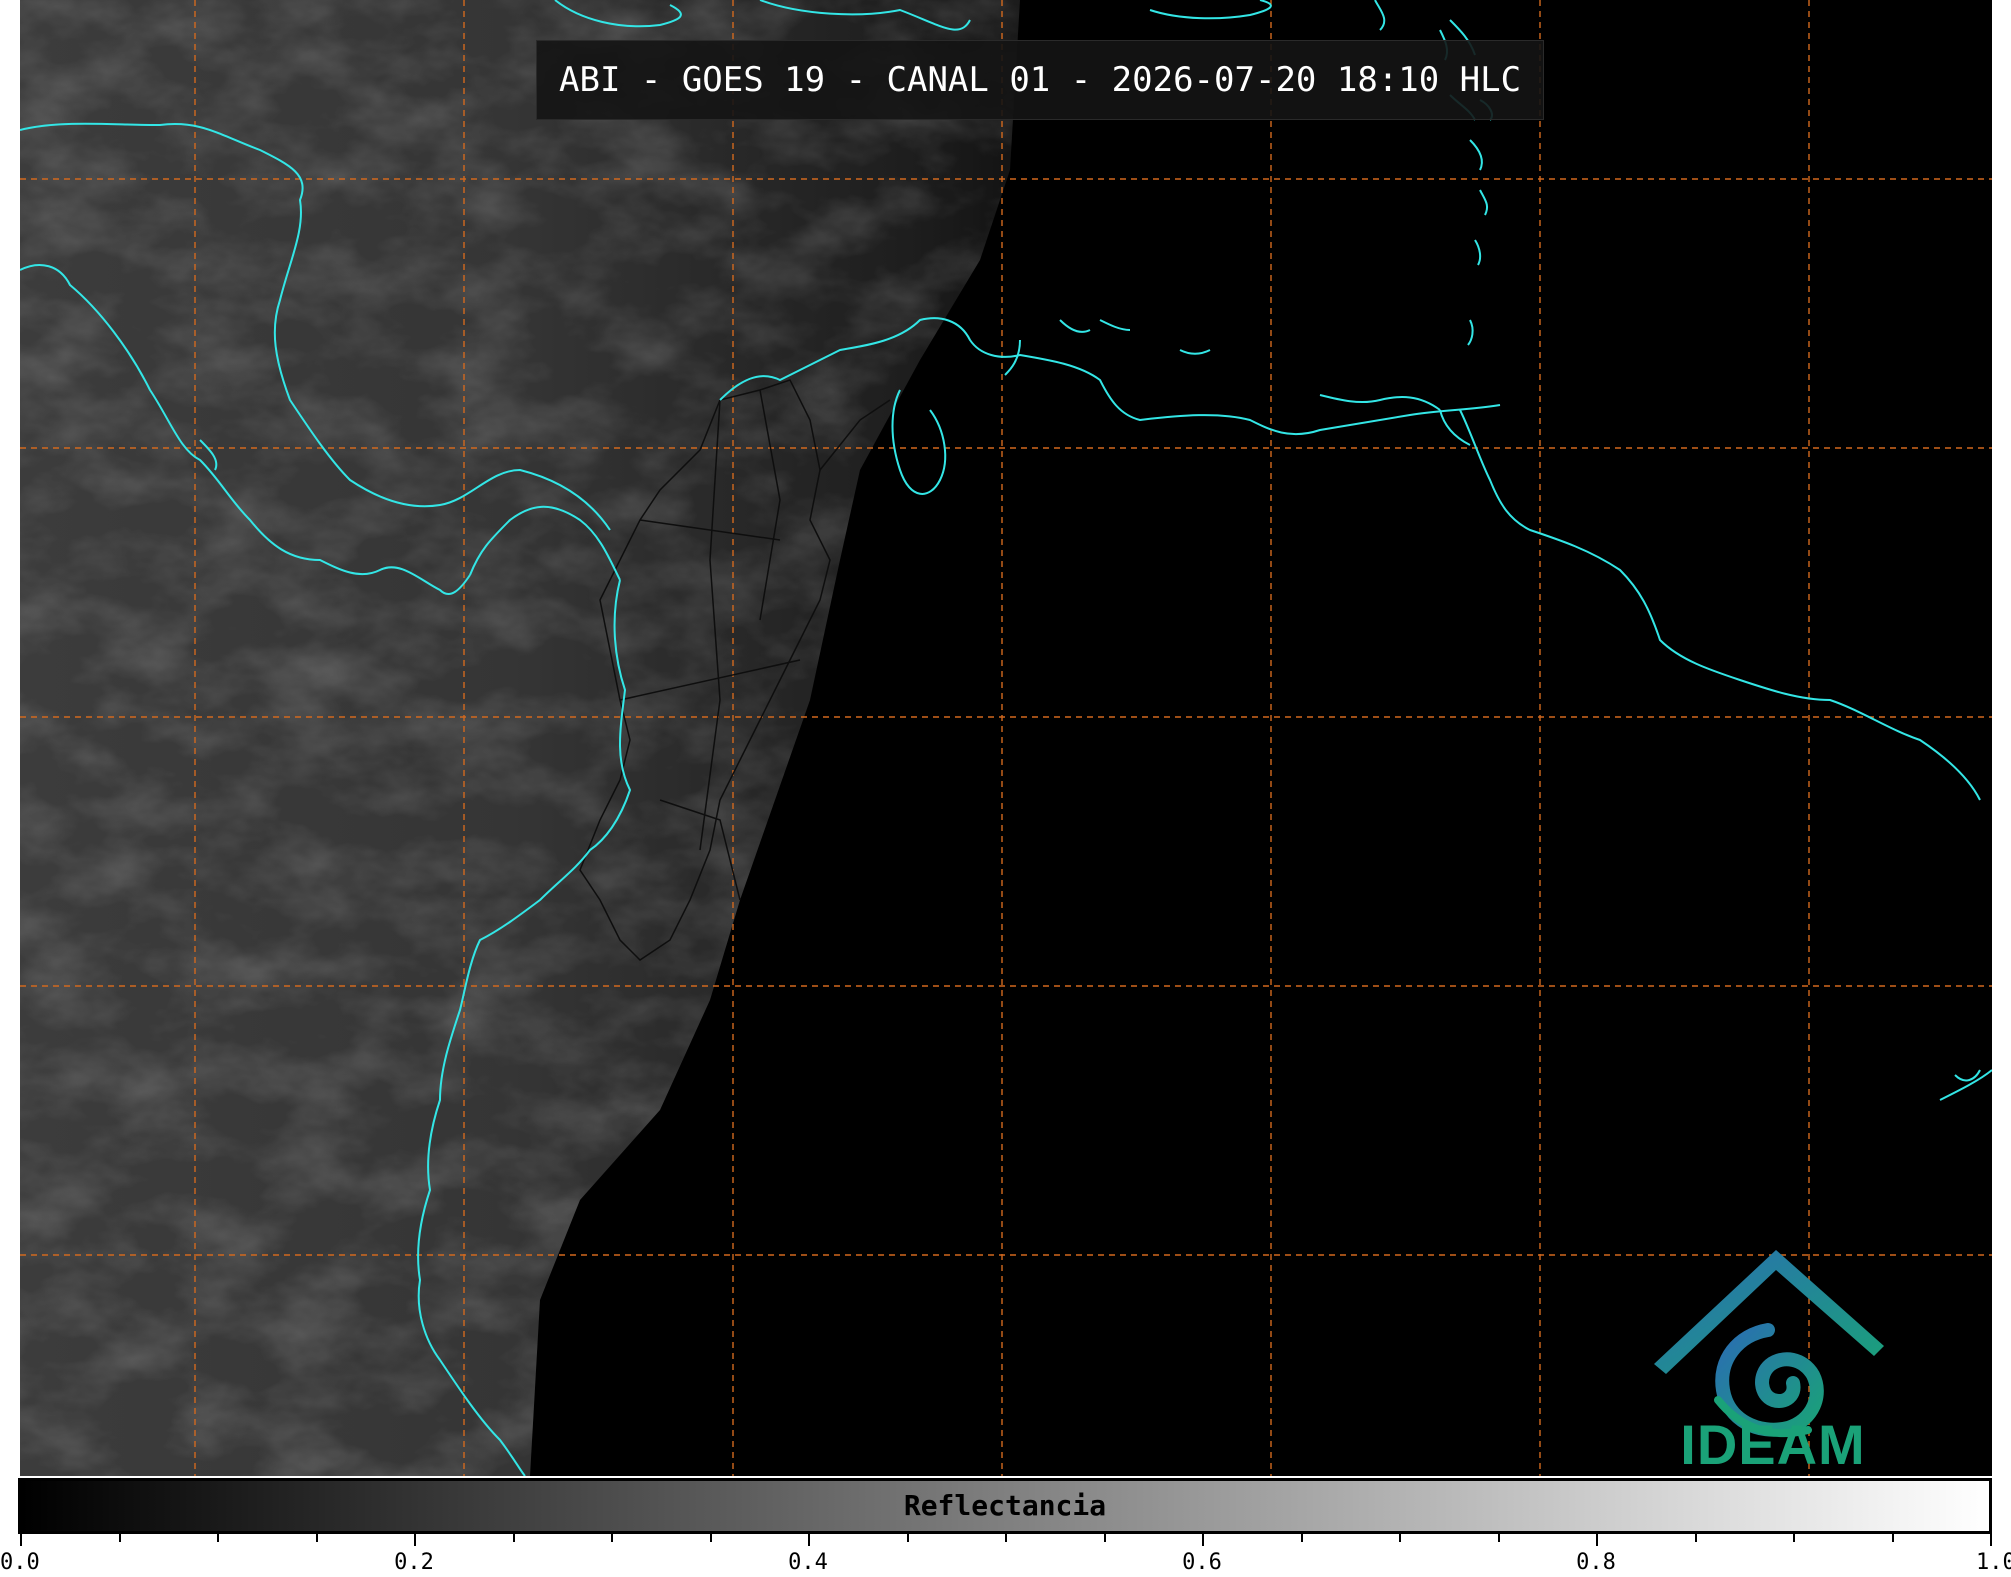  I want to click on colorbar-tick-label: 0.2, so click(414, 1562).